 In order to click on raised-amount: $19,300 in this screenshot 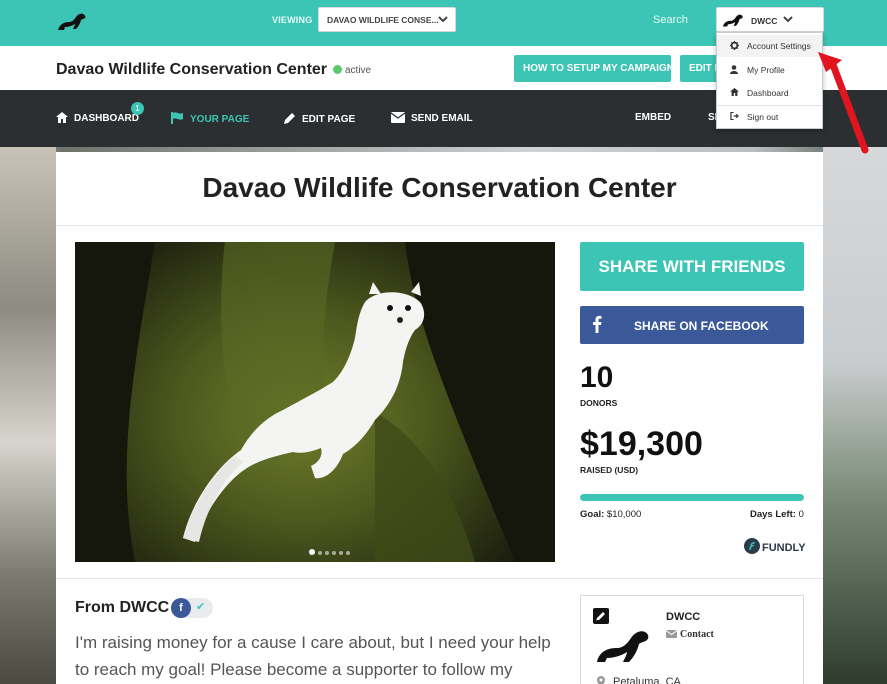, I will do `click(641, 444)`.